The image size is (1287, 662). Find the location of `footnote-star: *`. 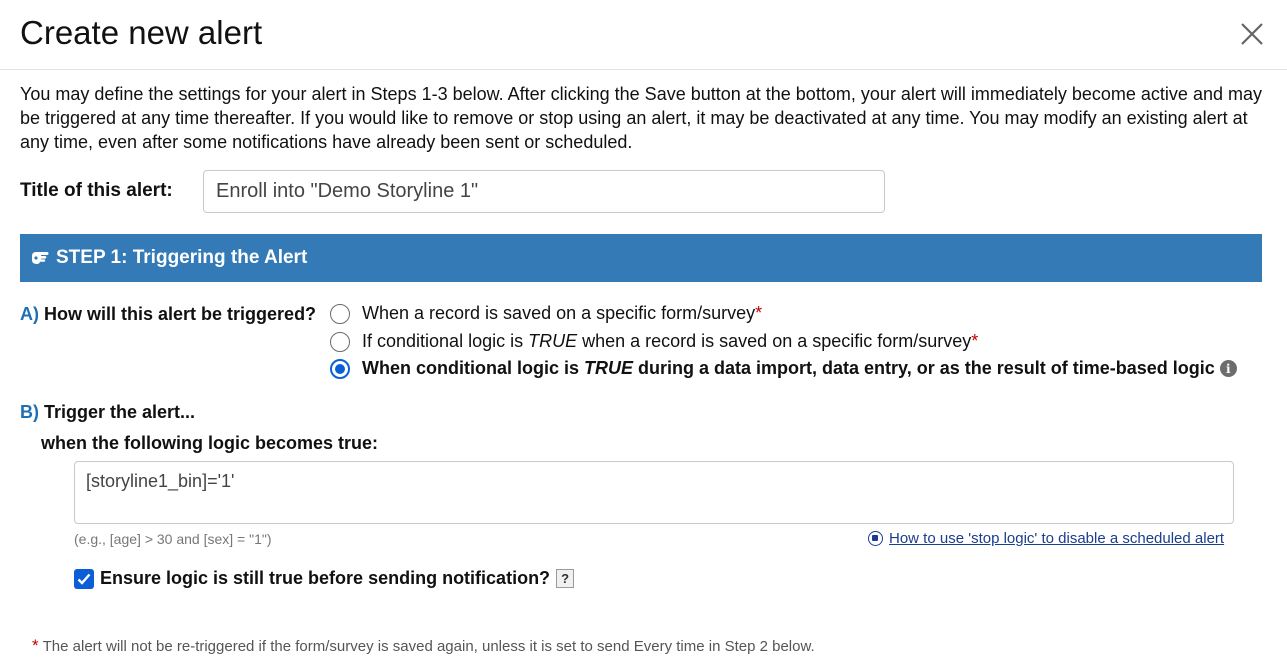

footnote-star: * is located at coordinates (35, 645).